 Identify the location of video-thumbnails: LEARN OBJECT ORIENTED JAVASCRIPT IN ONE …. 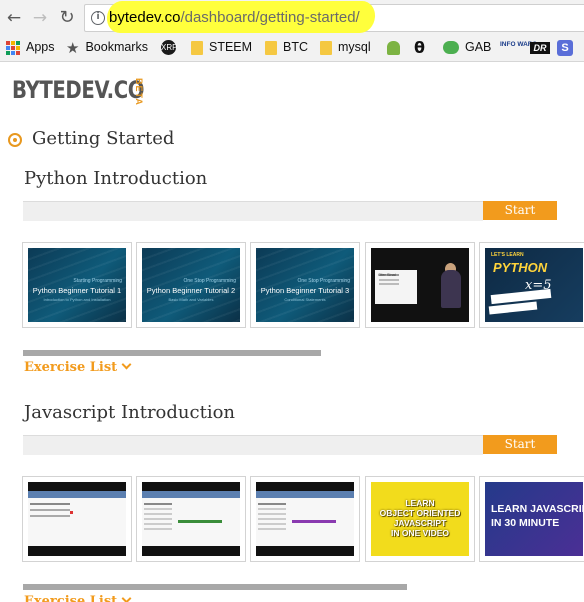
(303, 519).